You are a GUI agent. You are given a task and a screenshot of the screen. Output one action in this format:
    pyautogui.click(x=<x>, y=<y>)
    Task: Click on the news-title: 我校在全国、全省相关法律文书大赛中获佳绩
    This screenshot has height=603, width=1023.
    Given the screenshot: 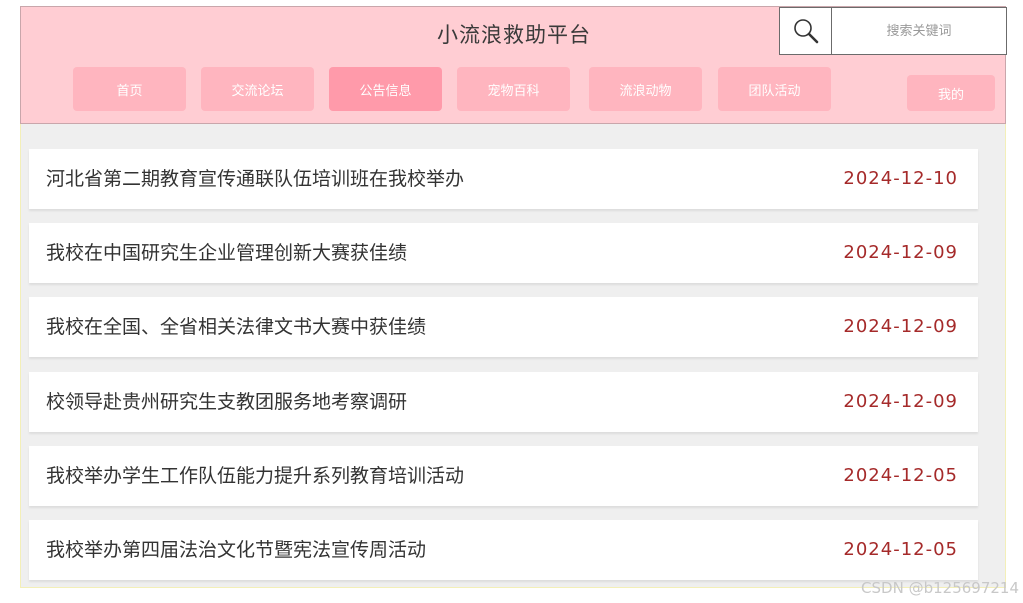 What is the action you would take?
    pyautogui.click(x=236, y=327)
    